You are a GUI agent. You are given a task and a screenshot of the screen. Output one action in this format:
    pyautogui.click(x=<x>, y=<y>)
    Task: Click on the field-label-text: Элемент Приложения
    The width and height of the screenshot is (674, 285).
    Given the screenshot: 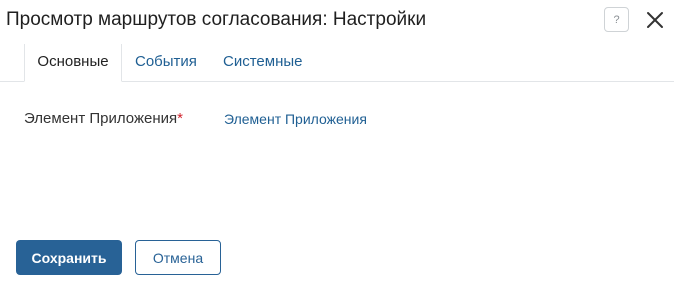 What is the action you would take?
    pyautogui.click(x=101, y=118)
    